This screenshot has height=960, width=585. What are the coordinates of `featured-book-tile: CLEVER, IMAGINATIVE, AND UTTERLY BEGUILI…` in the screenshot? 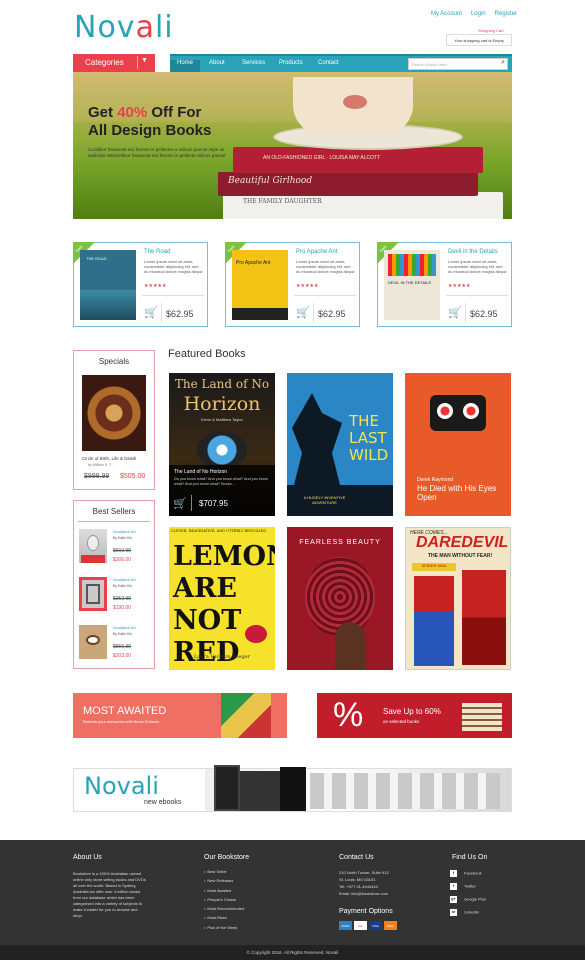 It's located at (222, 598).